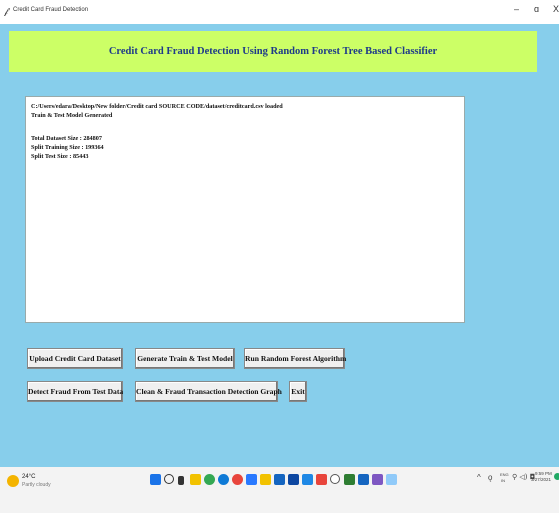 The image size is (559, 513). What do you see at coordinates (335, 479) in the screenshot?
I see `circle-icon` at bounding box center [335, 479].